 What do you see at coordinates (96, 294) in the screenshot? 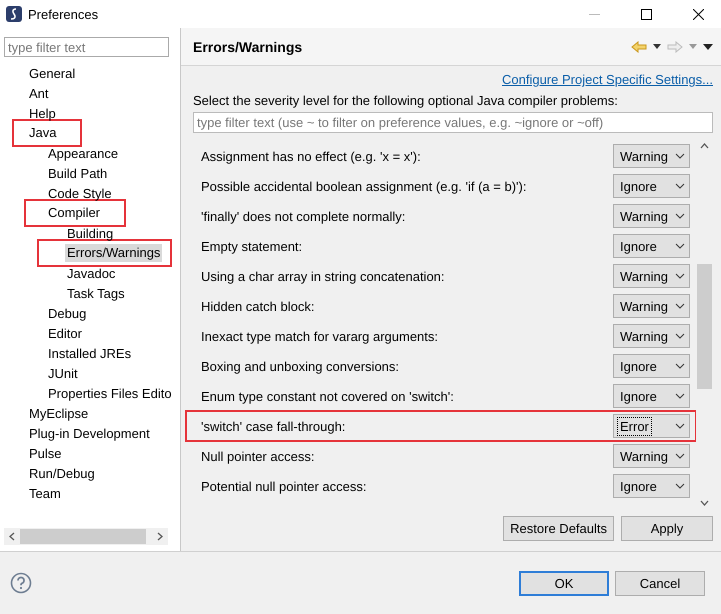
I see `tree-item: Task Tags` at bounding box center [96, 294].